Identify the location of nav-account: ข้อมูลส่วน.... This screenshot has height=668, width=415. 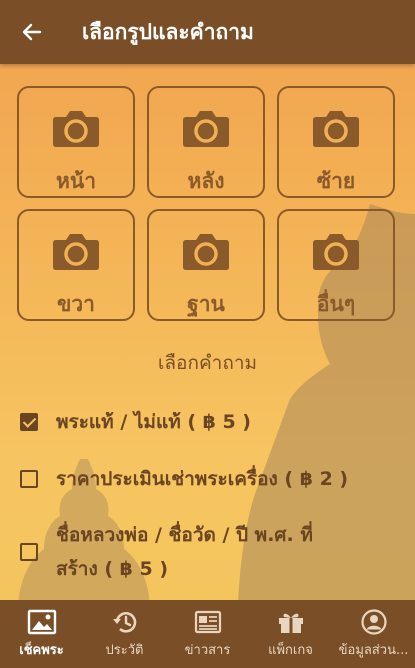
(373, 634).